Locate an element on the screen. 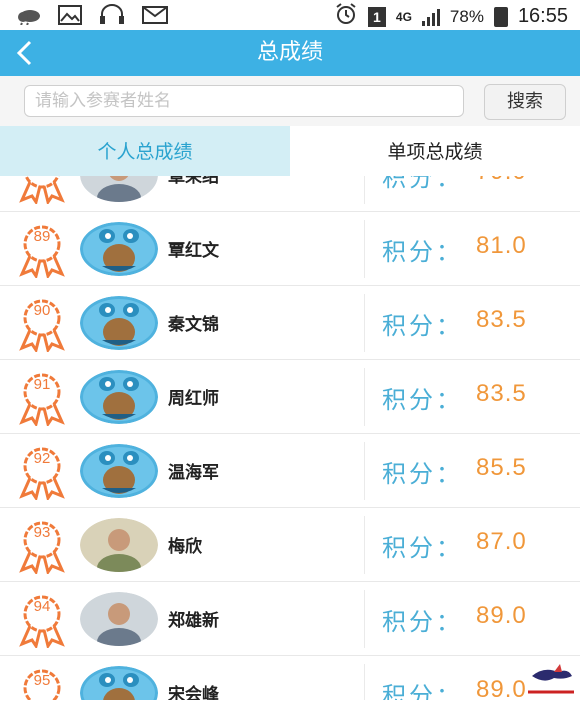  notification-icons is located at coordinates (91, 17).